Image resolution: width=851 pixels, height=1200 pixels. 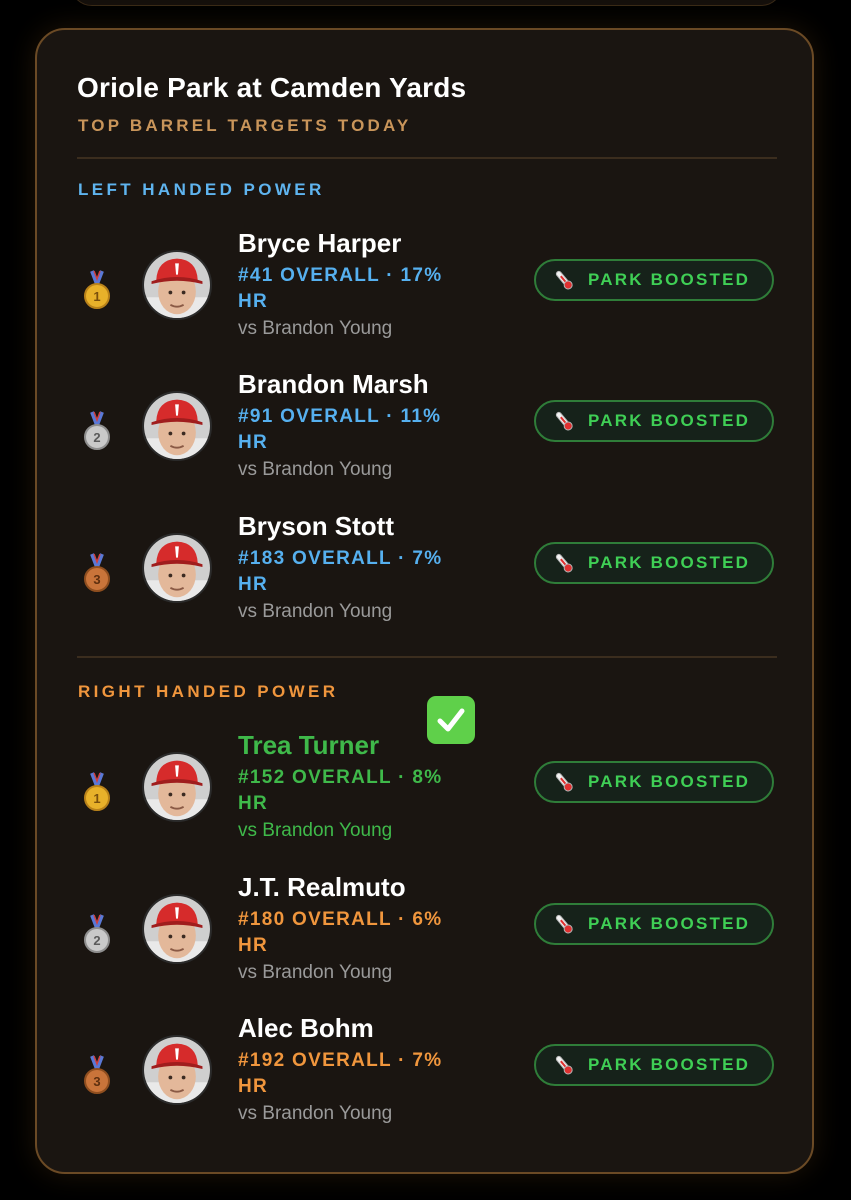 What do you see at coordinates (340, 790) in the screenshot?
I see `player-rank: #152 OVERALL · 8% HR` at bounding box center [340, 790].